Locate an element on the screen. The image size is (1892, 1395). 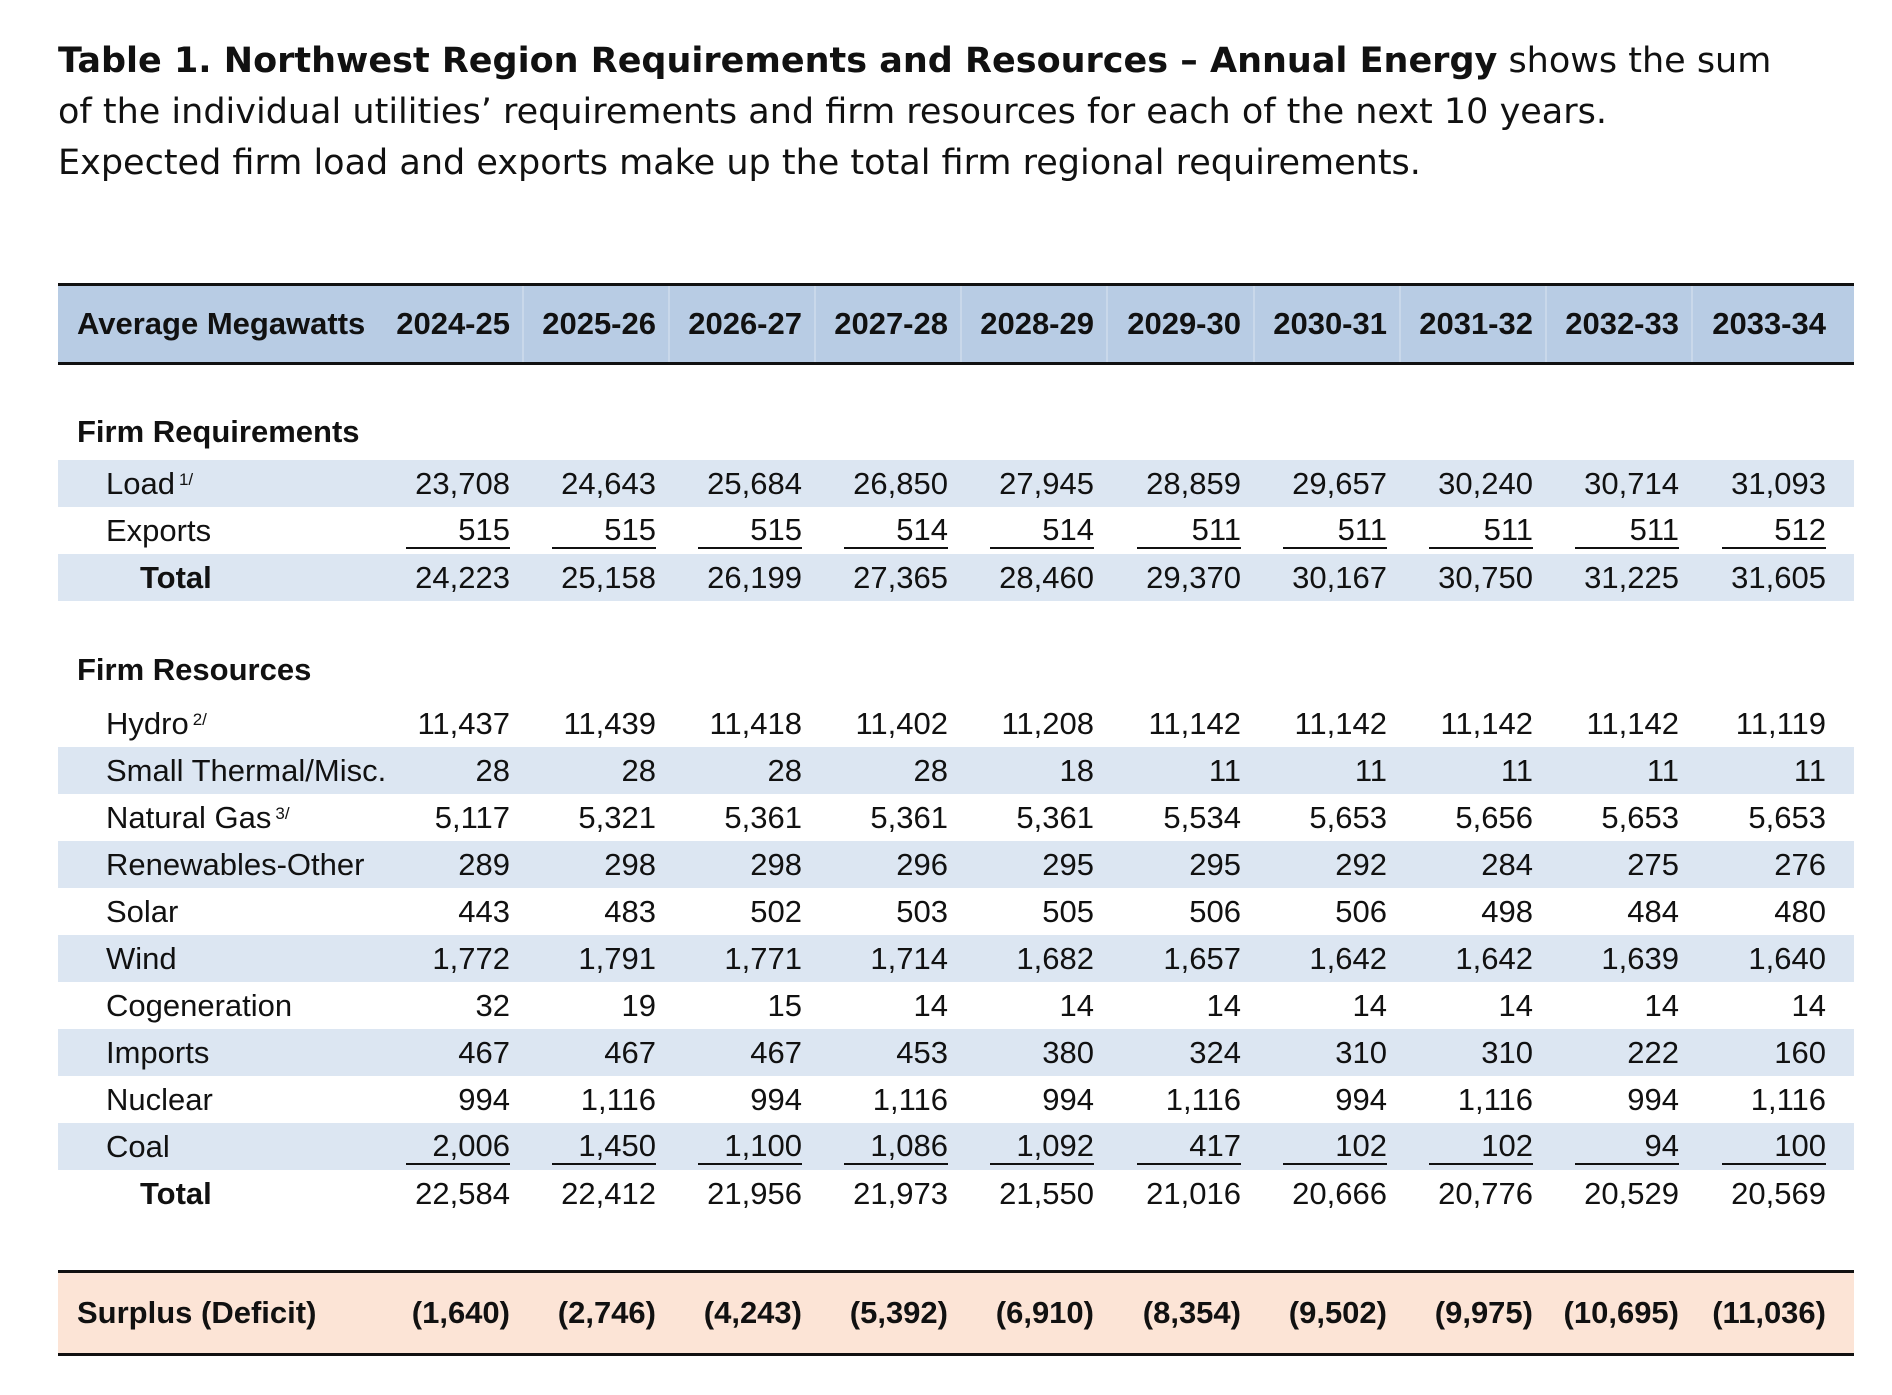
table-cell: 20,776 is located at coordinates (1485, 1193).